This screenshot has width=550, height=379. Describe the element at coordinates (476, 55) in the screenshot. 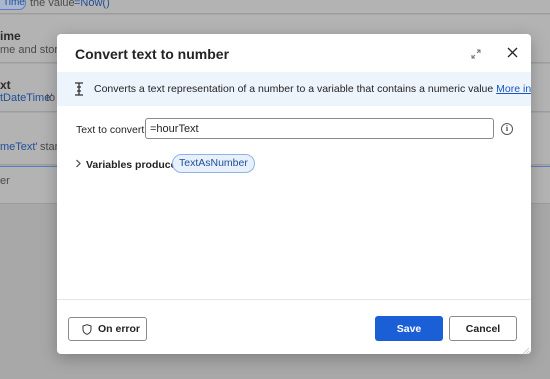

I see `expand-icon` at that location.